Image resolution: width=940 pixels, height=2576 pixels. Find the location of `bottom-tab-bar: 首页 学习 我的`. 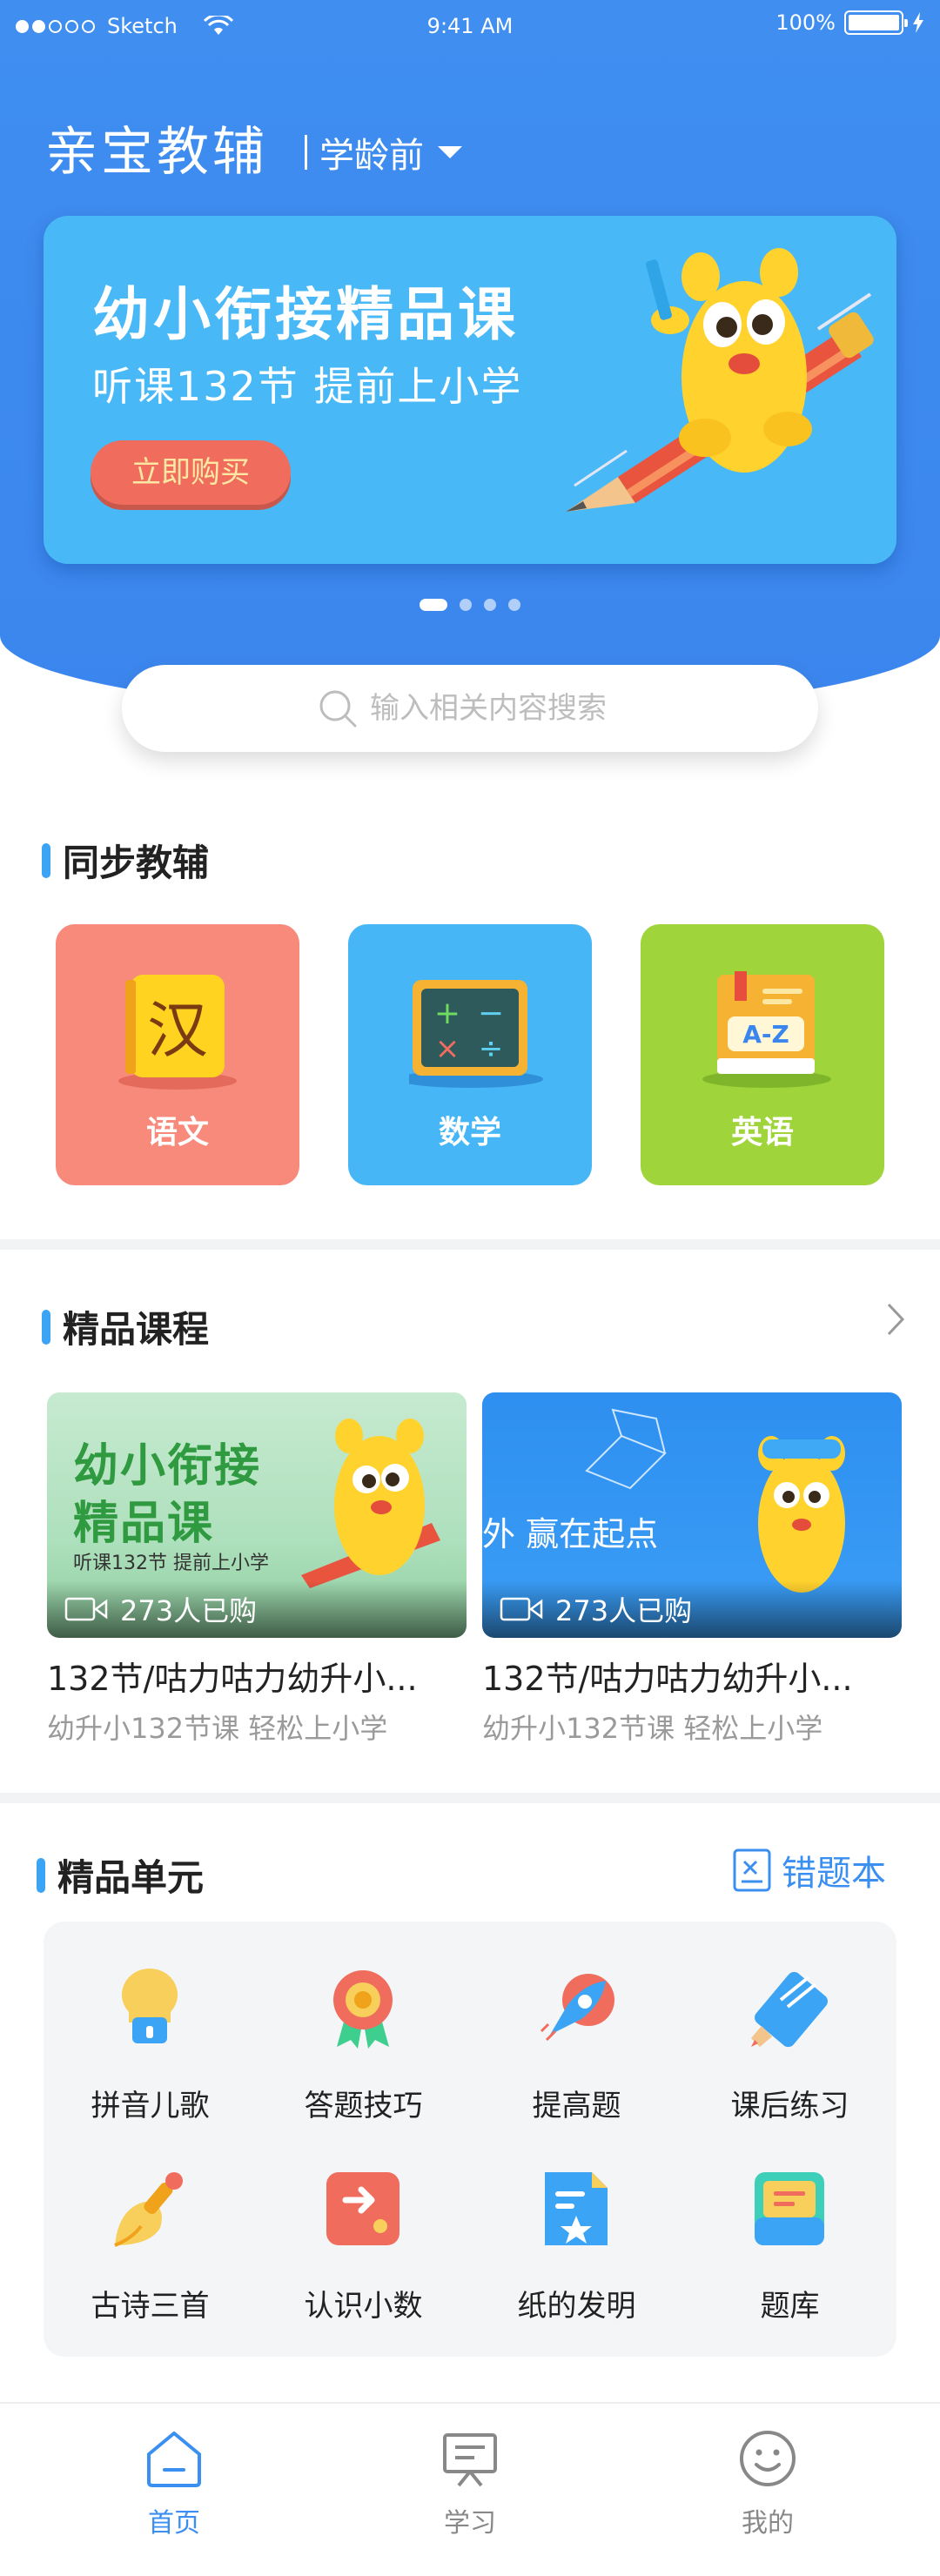

bottom-tab-bar: 首页 学习 我的 is located at coordinates (470, 2489).